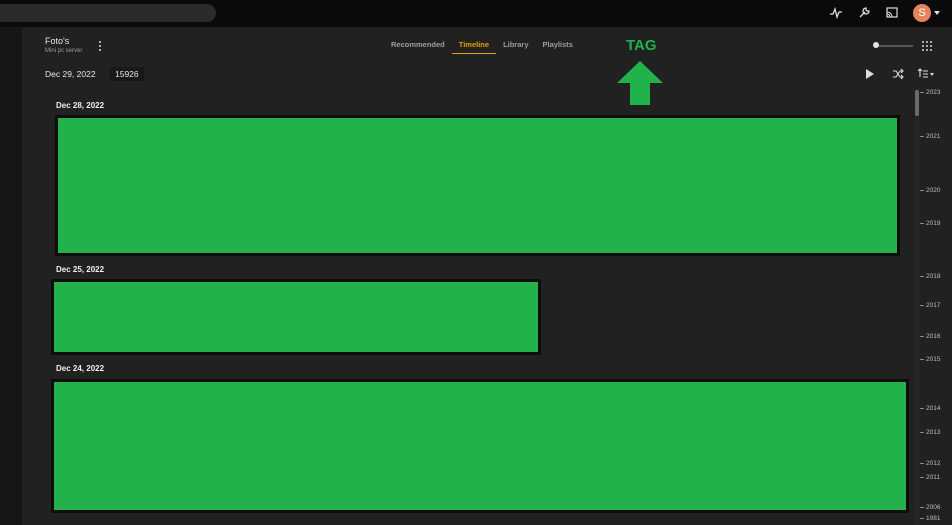  Describe the element at coordinates (57, 41) in the screenshot. I see `library-title: Foto's` at that location.